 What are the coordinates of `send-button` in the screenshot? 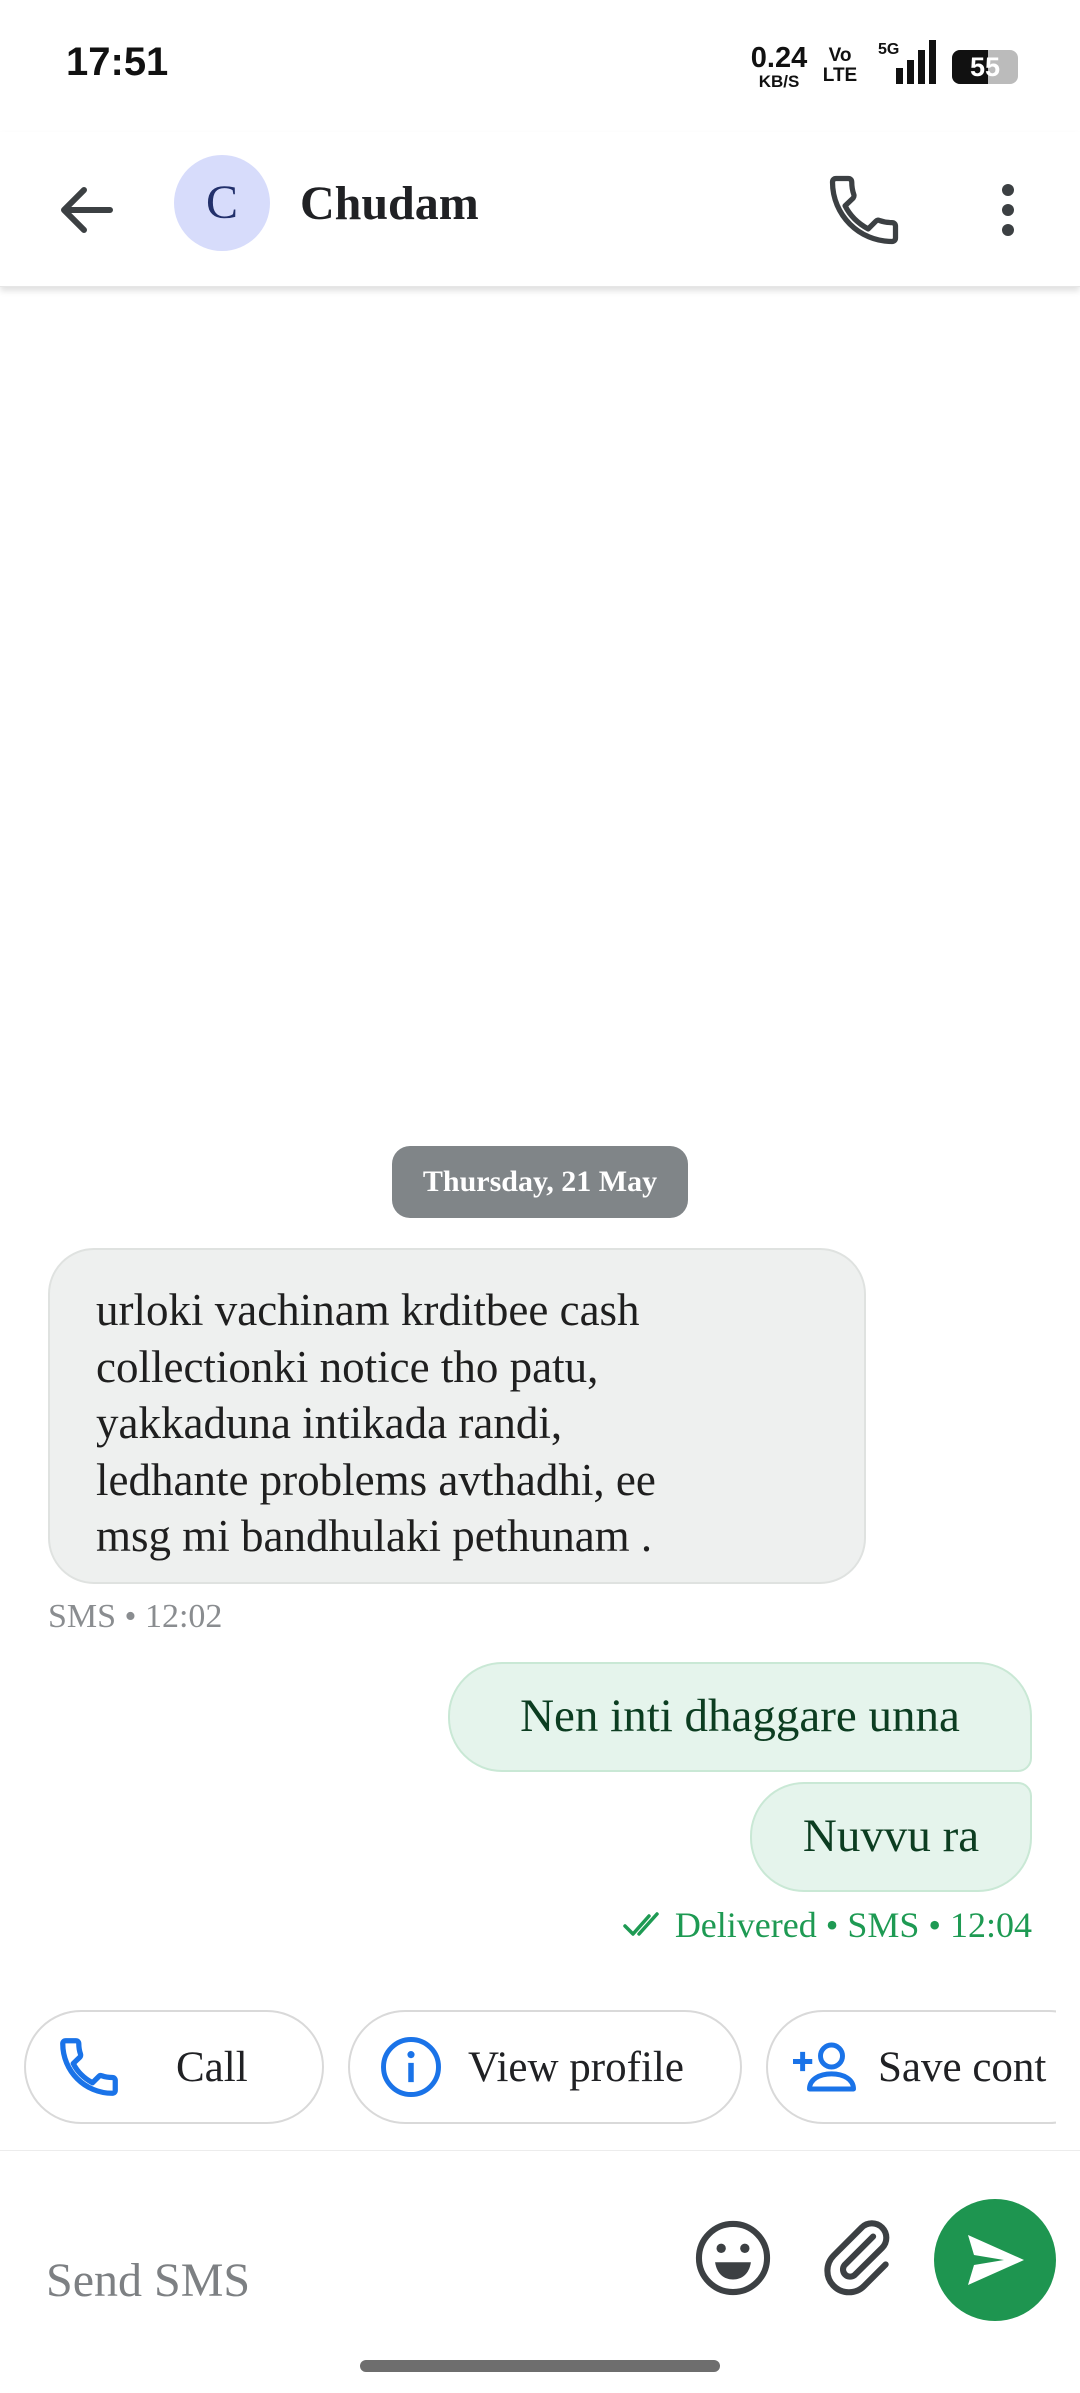 It's located at (995, 2260).